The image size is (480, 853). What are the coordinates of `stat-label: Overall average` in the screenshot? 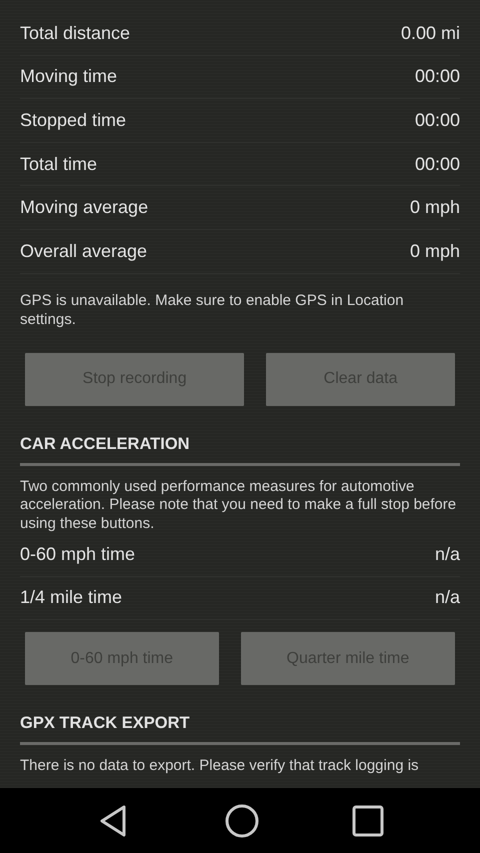 It's located at (84, 251).